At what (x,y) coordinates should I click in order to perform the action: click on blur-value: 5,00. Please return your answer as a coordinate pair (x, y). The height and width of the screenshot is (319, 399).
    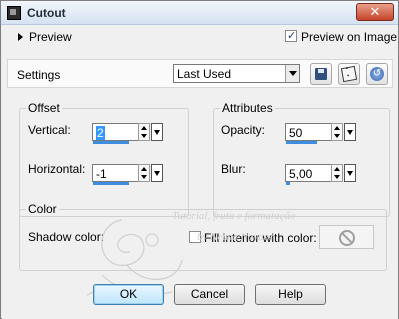
    Looking at the image, I should click on (301, 174).